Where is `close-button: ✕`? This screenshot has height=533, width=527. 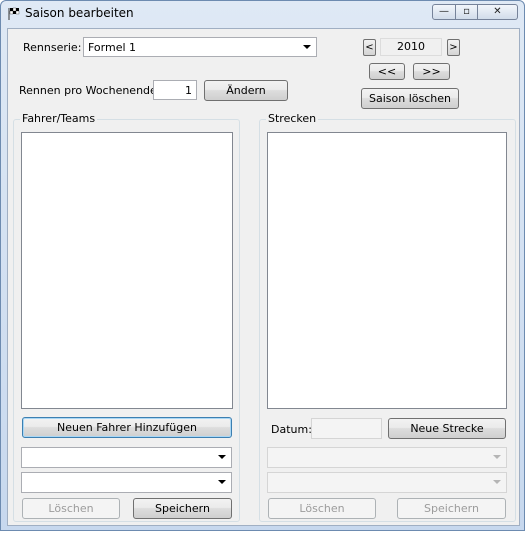 close-button: ✕ is located at coordinates (498, 12).